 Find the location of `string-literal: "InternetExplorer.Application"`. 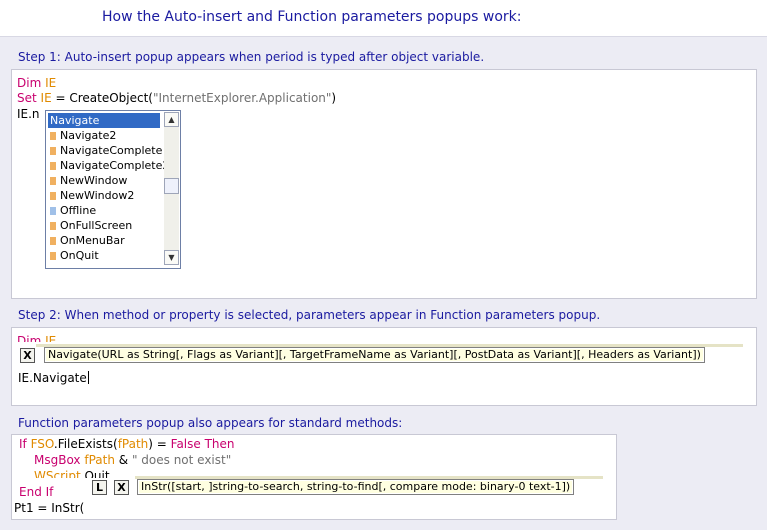

string-literal: "InternetExplorer.Application" is located at coordinates (242, 98).